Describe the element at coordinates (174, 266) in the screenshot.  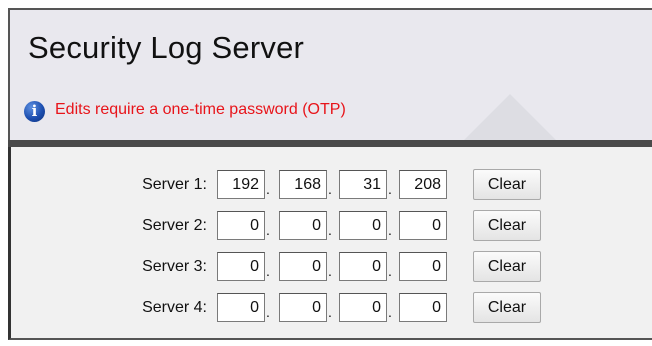
I see `server-3-label: Server 3:` at that location.